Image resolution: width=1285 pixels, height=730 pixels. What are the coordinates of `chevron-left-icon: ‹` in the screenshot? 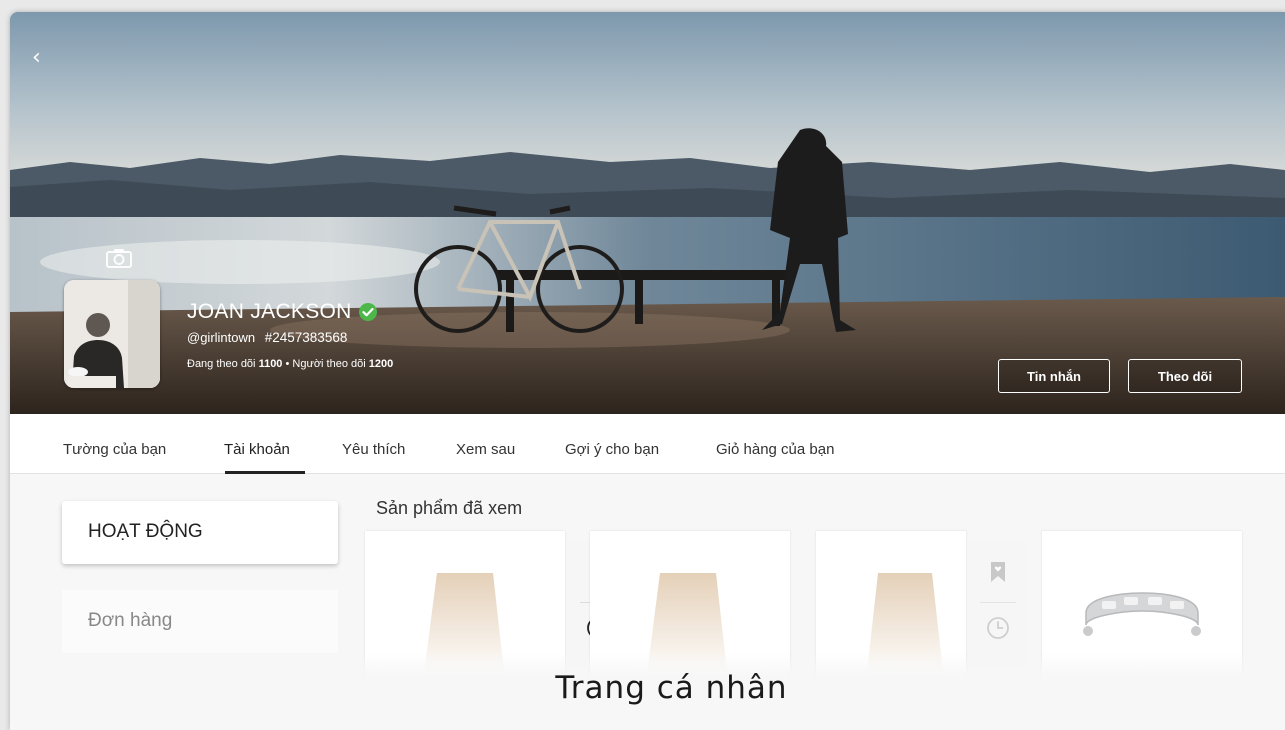 It's located at (36, 57).